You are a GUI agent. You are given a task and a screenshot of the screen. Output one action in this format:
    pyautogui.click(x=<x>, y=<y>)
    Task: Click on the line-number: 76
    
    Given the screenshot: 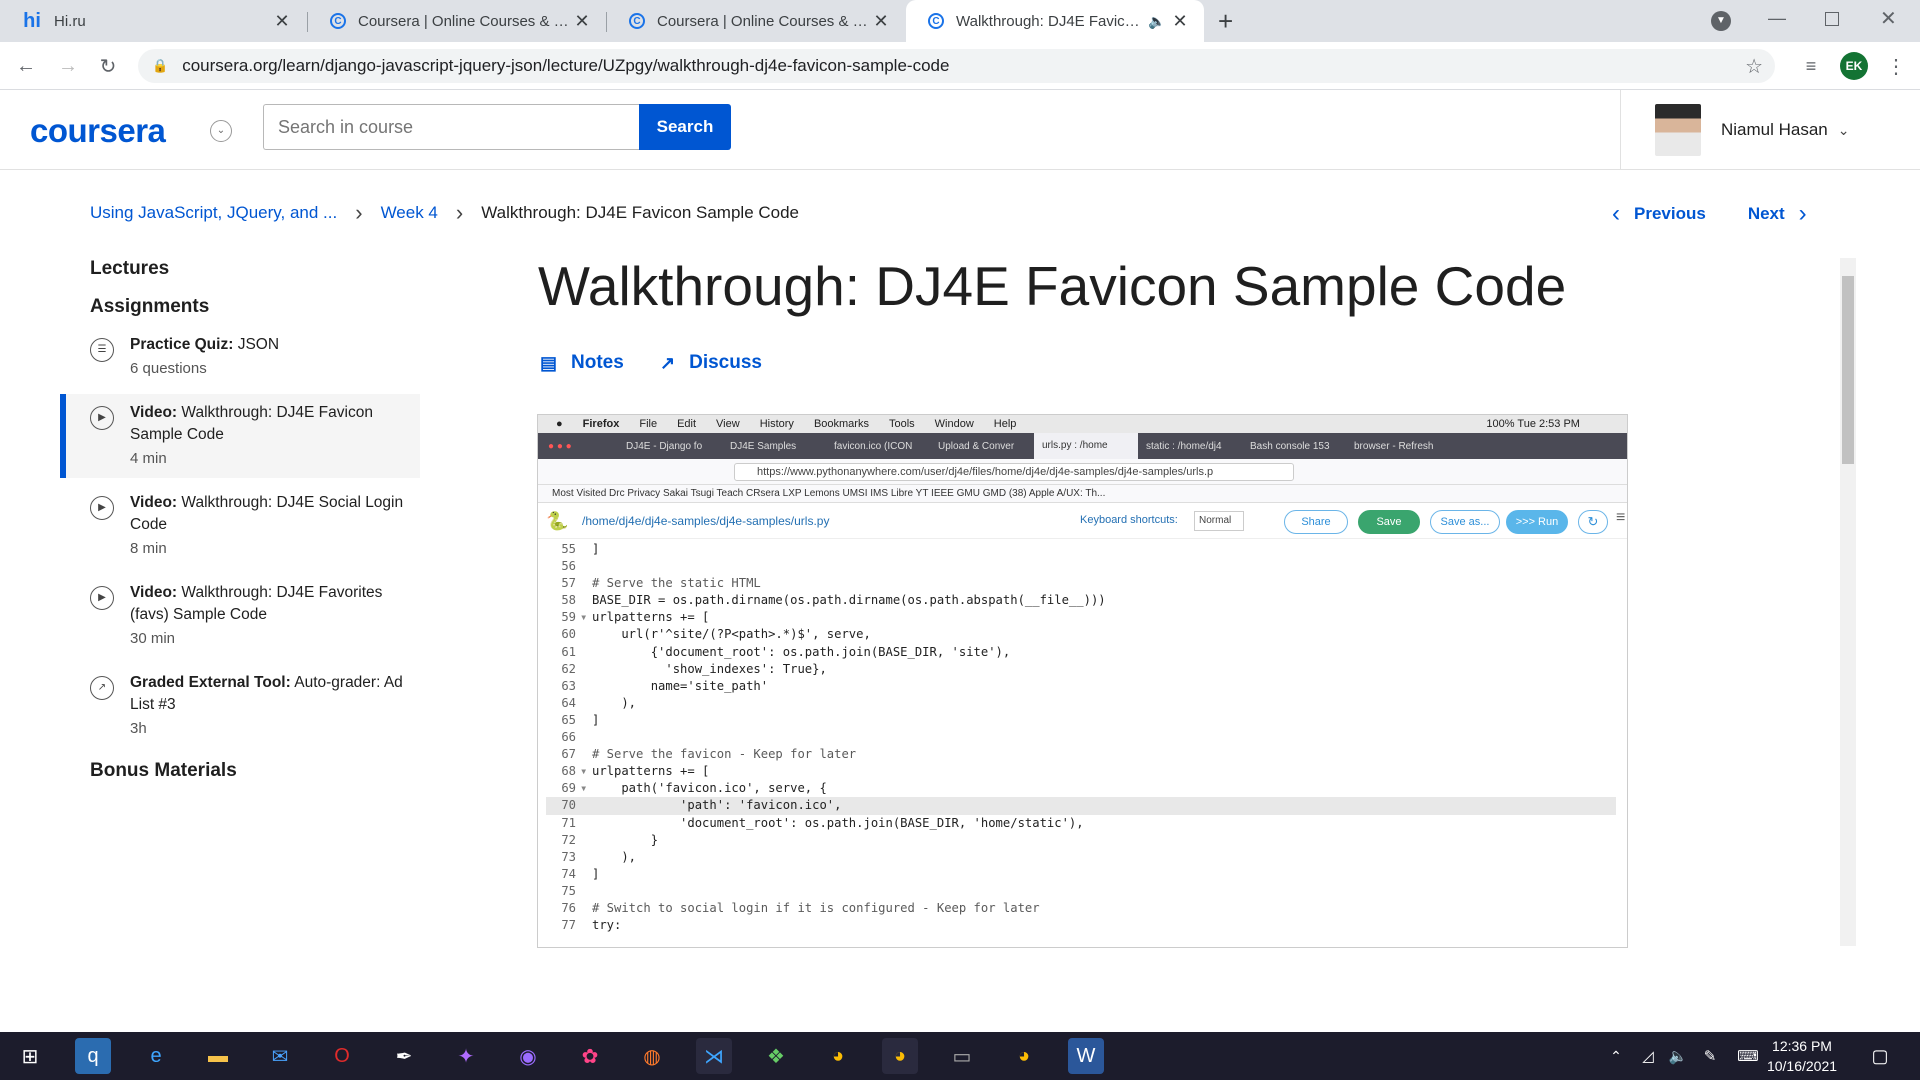 What is the action you would take?
    pyautogui.click(x=568, y=907)
    